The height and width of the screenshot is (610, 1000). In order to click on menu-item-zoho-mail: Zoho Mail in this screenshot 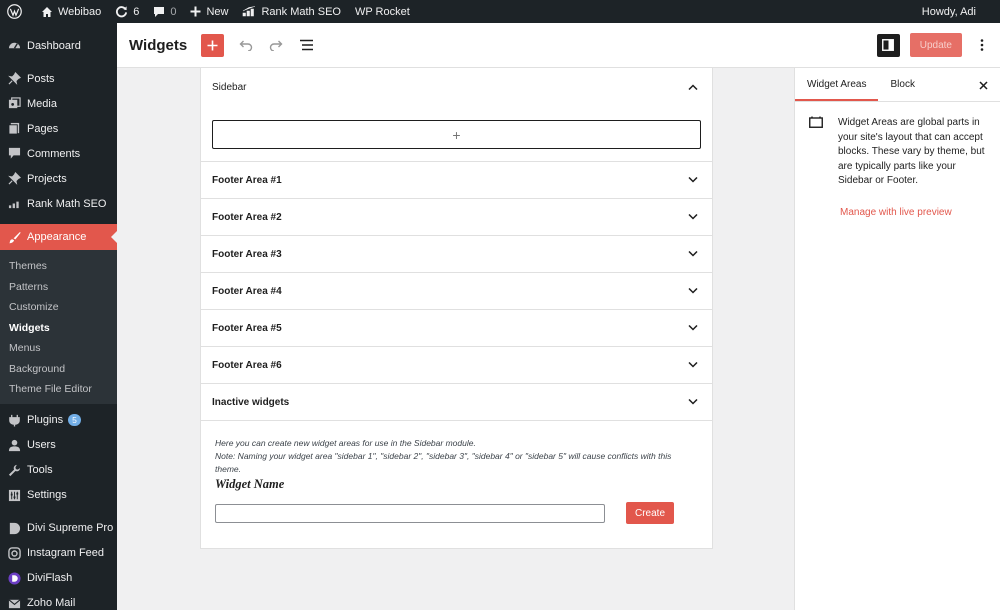, I will do `click(58, 600)`.